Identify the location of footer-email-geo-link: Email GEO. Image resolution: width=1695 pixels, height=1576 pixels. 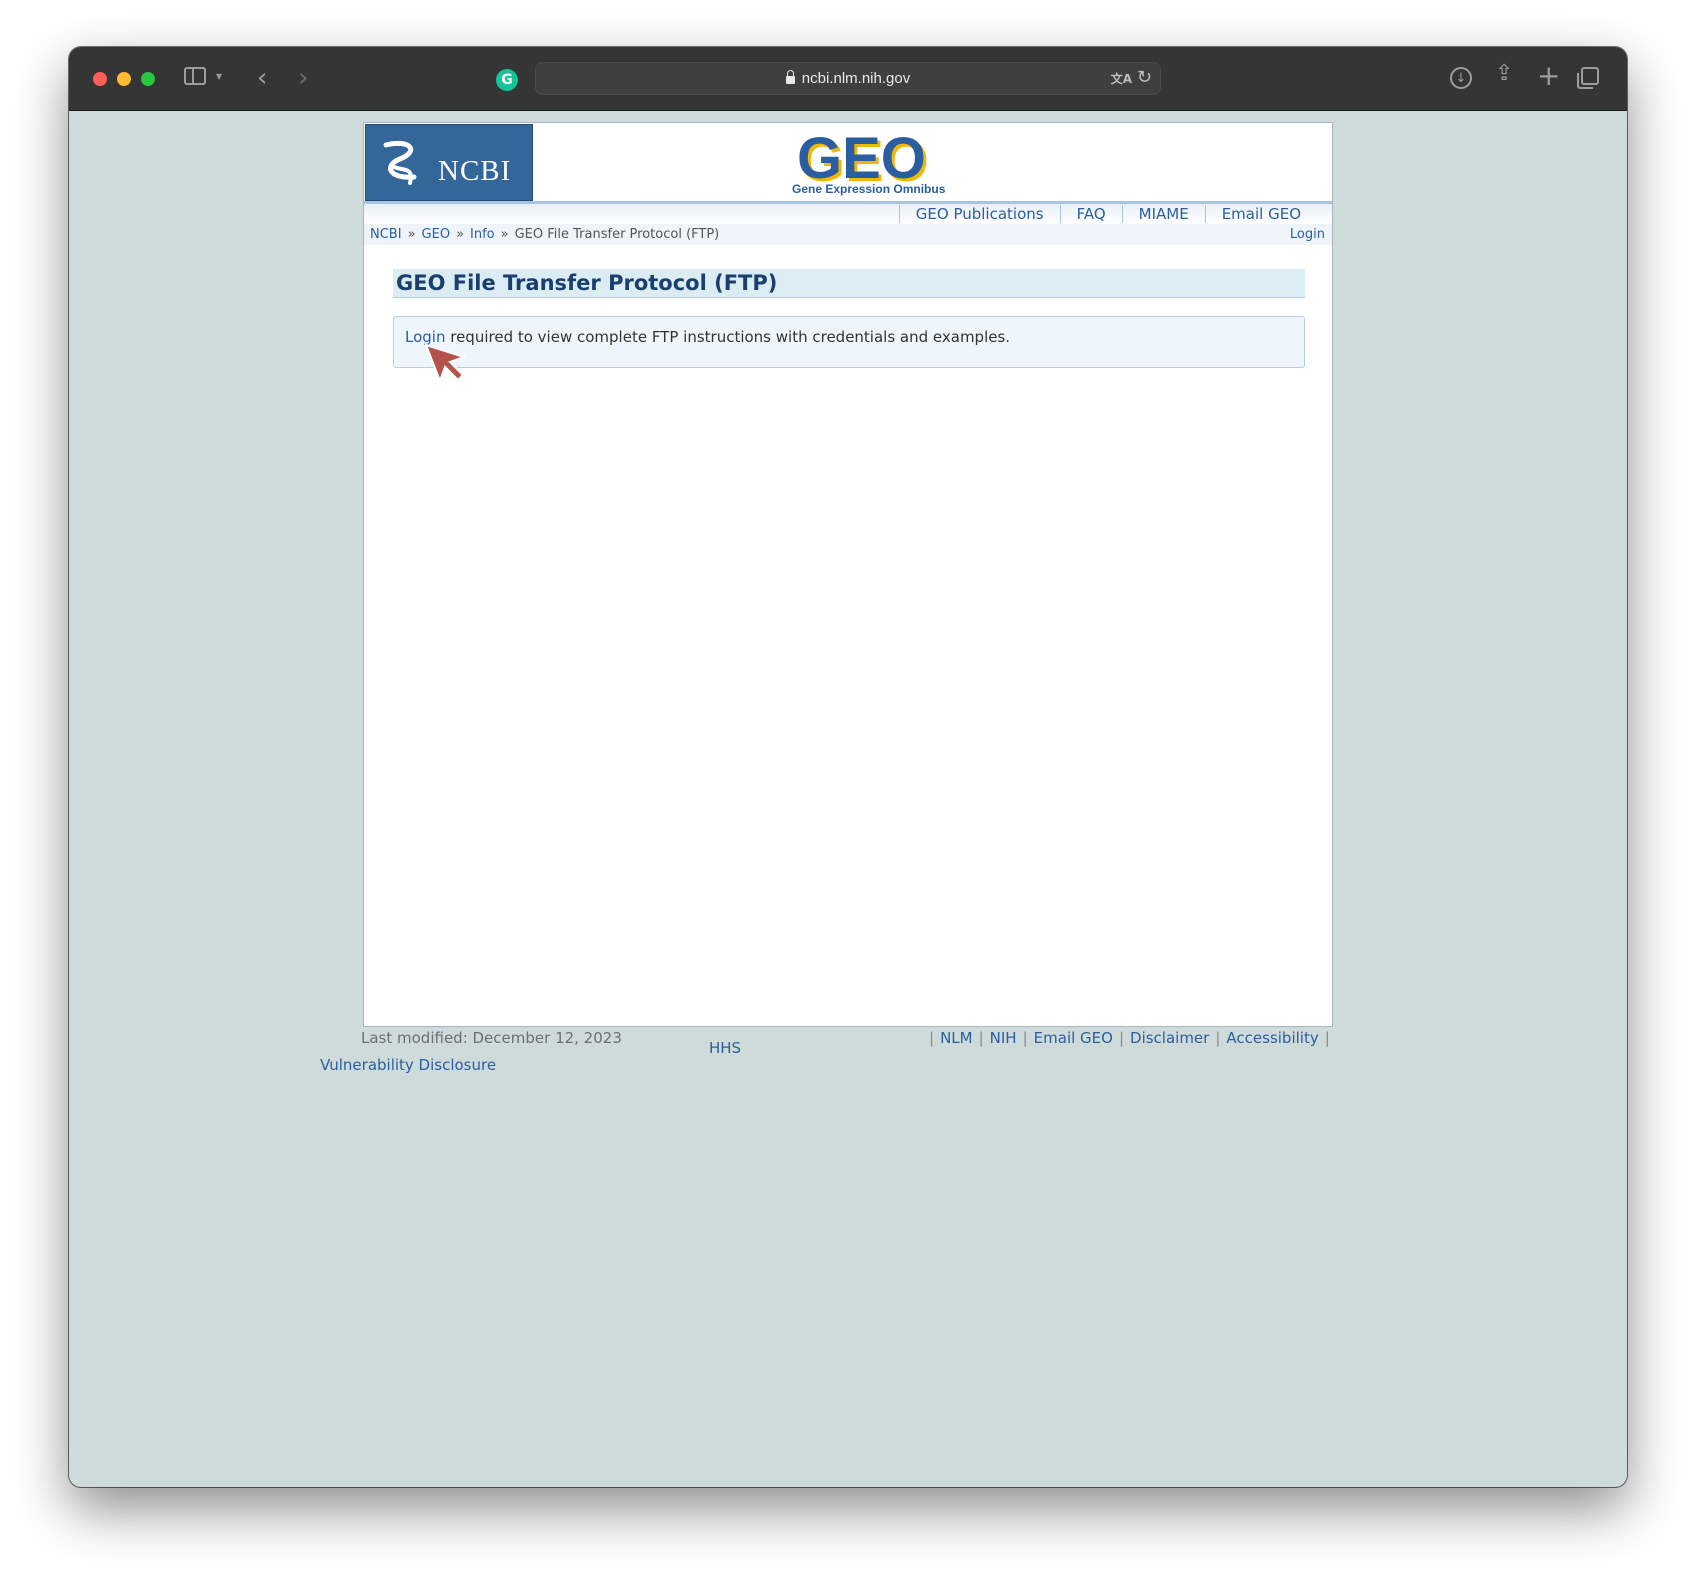
(1073, 1038).